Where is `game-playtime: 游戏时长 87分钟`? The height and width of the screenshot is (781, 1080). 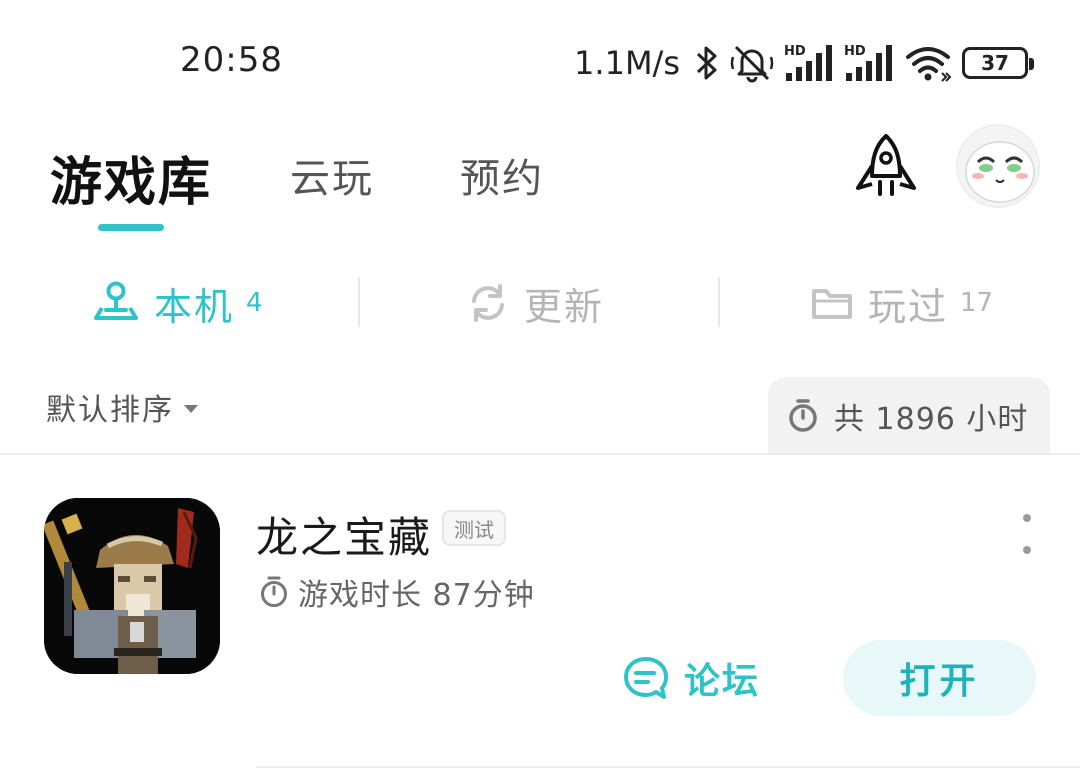 game-playtime: 游戏时长 87分钟 is located at coordinates (396, 592).